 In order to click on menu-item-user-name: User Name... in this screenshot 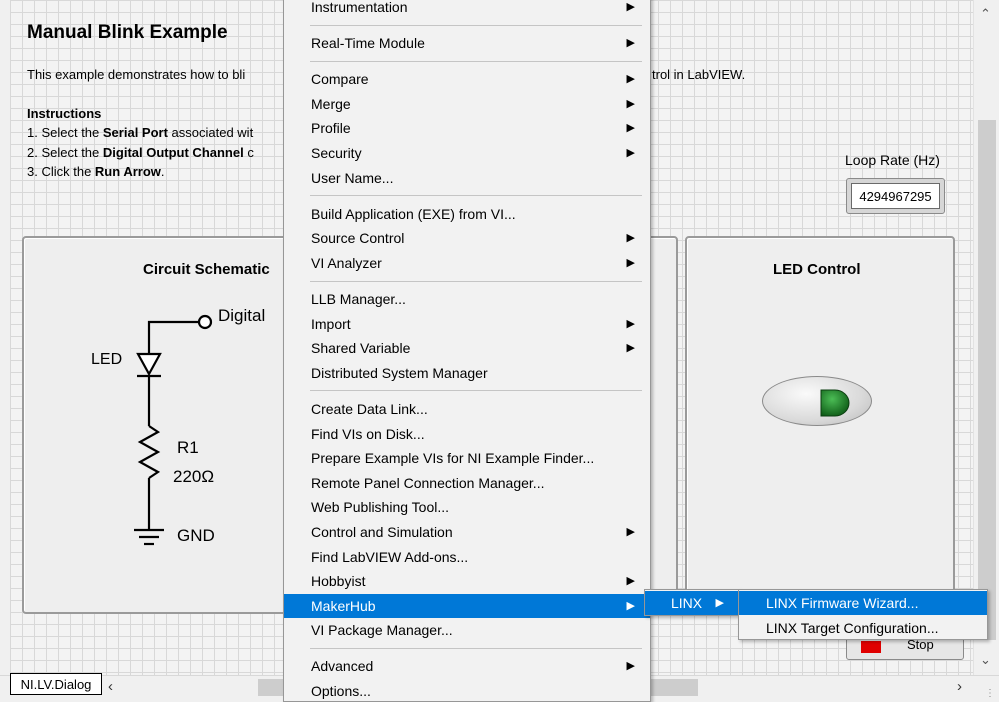, I will do `click(467, 178)`.